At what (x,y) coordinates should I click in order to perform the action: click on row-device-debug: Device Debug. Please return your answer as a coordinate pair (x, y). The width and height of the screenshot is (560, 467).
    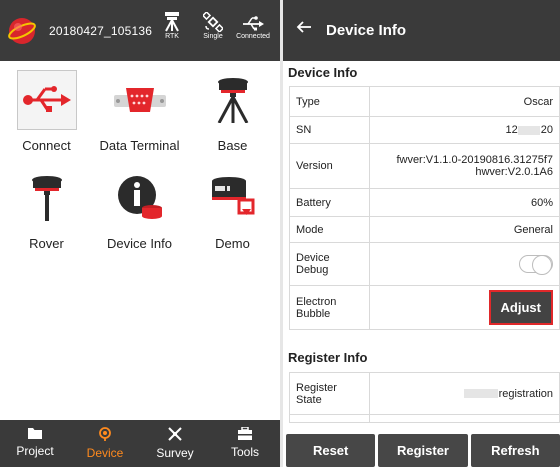
    Looking at the image, I should click on (424, 264).